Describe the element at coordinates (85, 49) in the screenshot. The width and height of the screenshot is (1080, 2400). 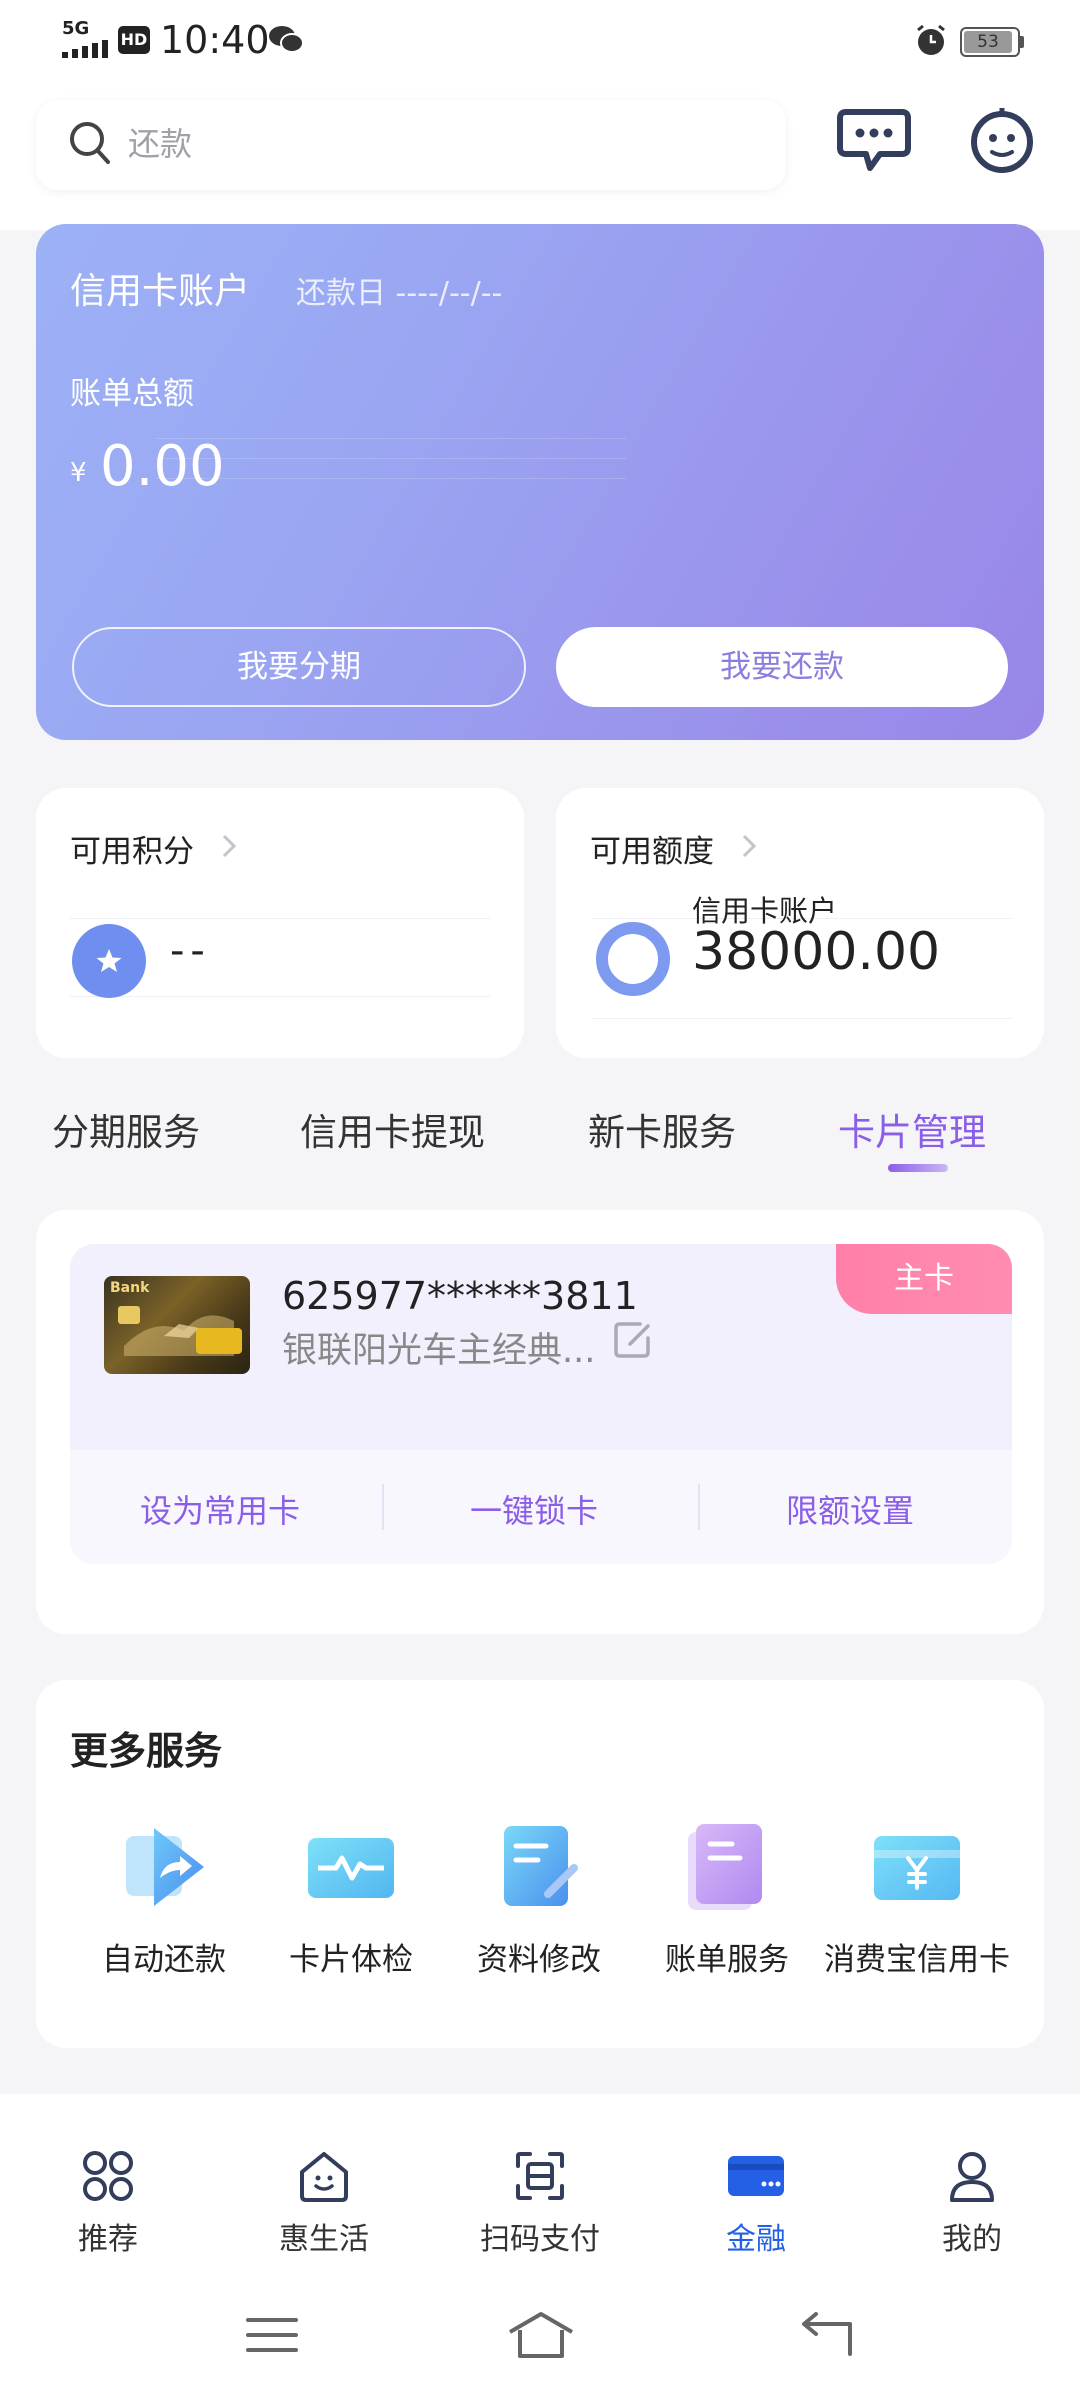
I see `signal-icon` at that location.